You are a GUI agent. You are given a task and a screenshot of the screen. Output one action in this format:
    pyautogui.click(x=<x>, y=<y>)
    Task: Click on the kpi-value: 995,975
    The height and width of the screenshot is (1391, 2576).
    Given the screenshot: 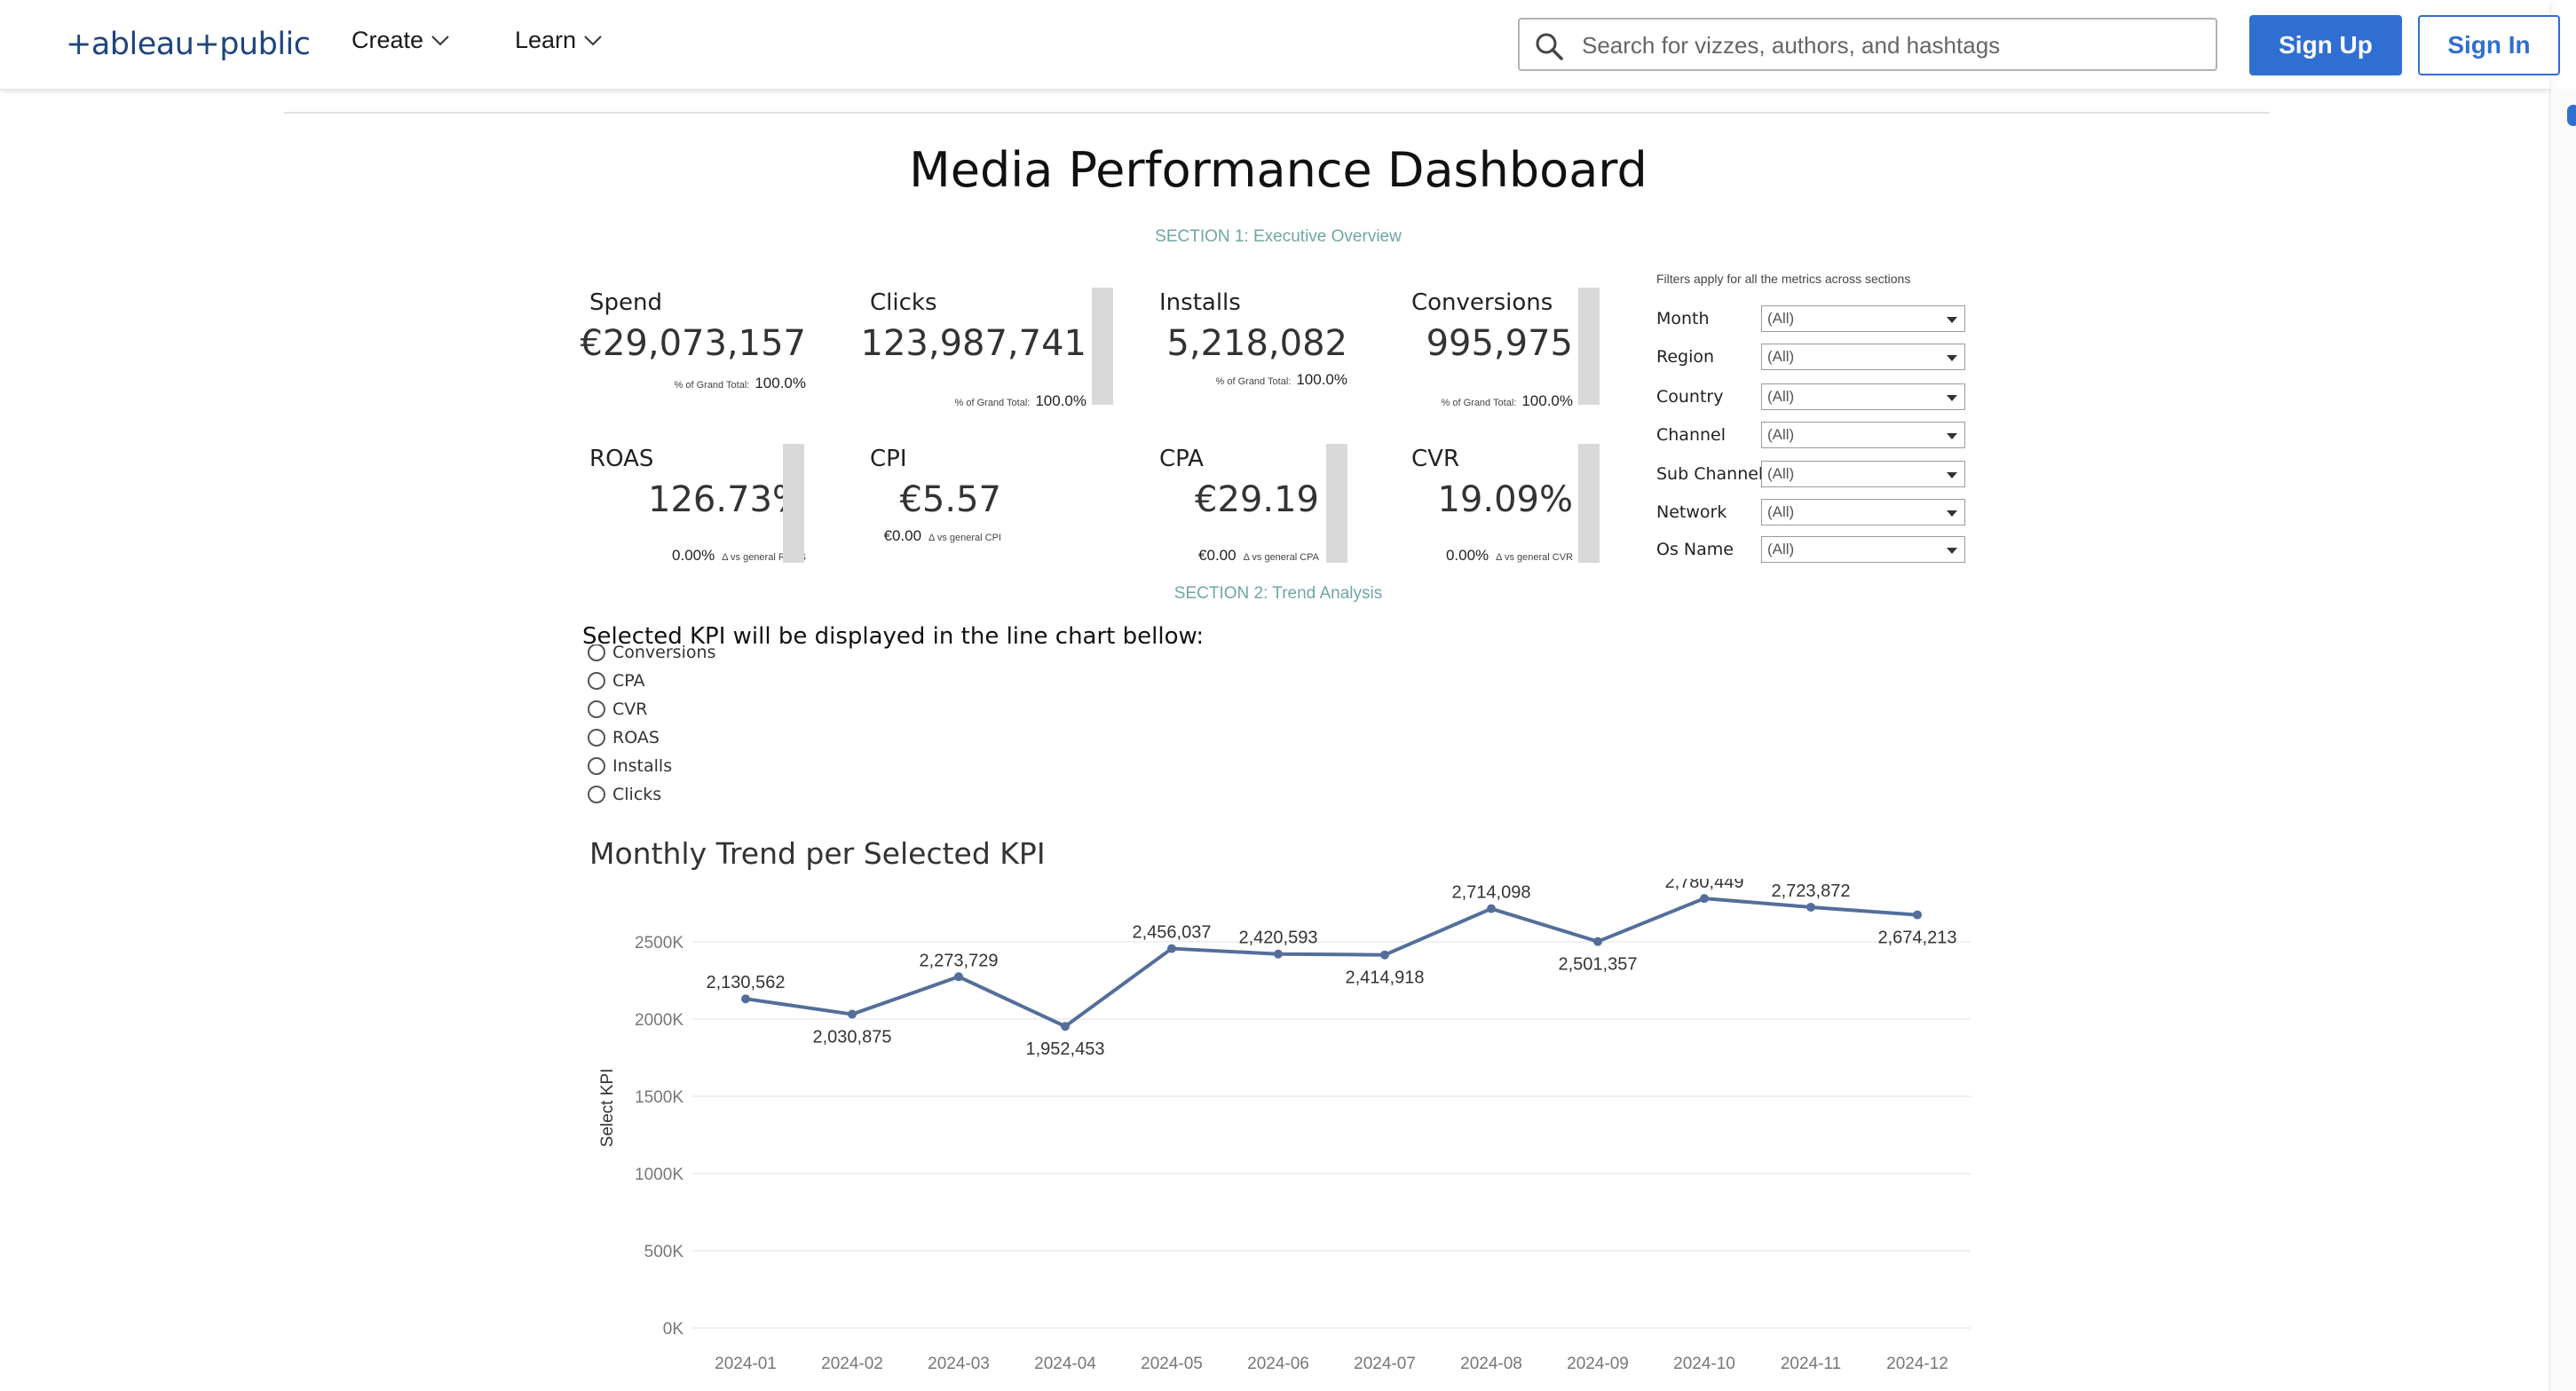 What is the action you would take?
    pyautogui.click(x=1499, y=343)
    